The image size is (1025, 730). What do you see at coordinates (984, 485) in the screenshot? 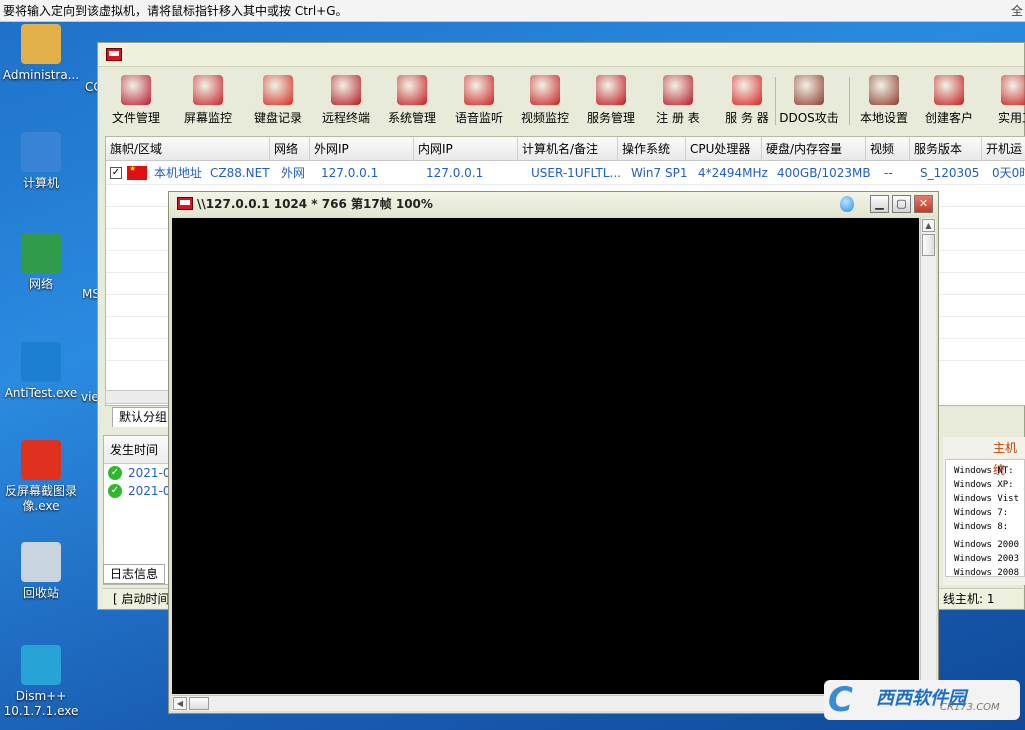
I see `host-stat-line: Windows XP:` at bounding box center [984, 485].